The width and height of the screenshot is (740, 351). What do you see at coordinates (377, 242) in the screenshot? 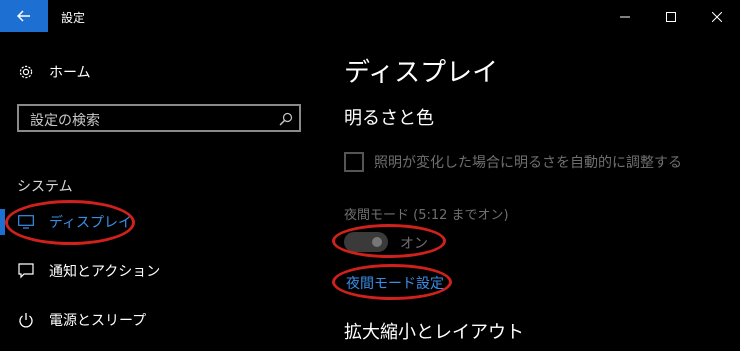
I see `toggle-knob` at bounding box center [377, 242].